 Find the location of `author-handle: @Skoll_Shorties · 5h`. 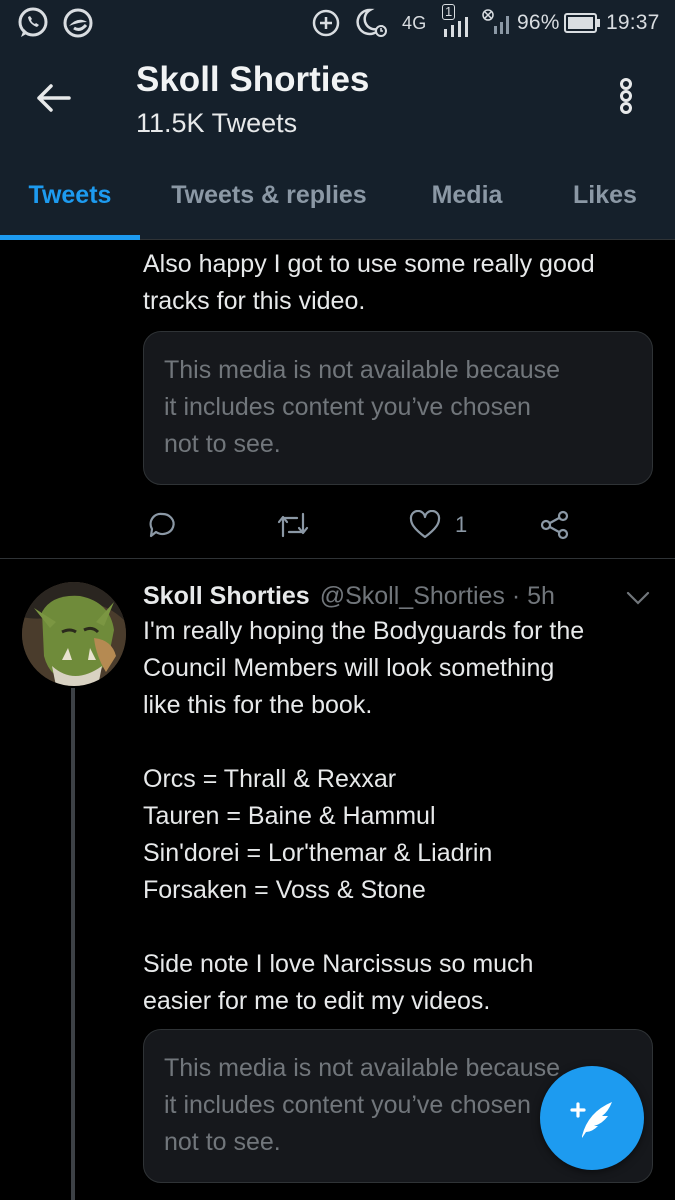

author-handle: @Skoll_Shorties · 5h is located at coordinates (437, 596).